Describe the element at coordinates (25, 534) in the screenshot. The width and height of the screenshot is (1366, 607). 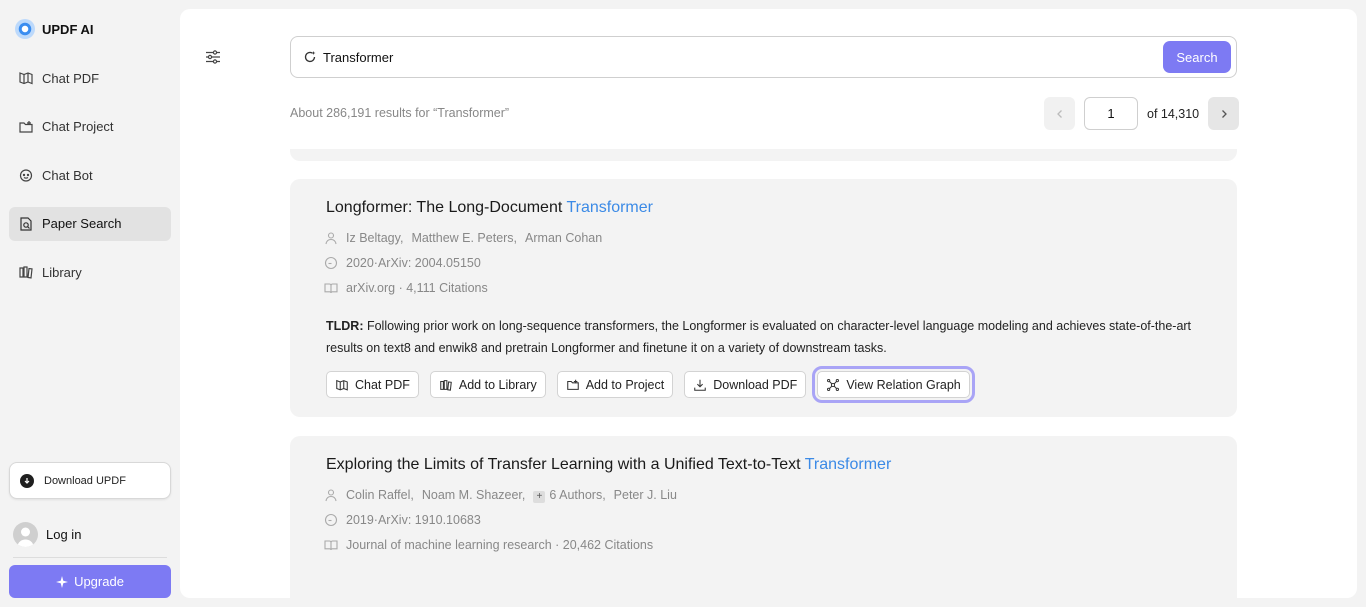
I see `avatar-icon` at that location.